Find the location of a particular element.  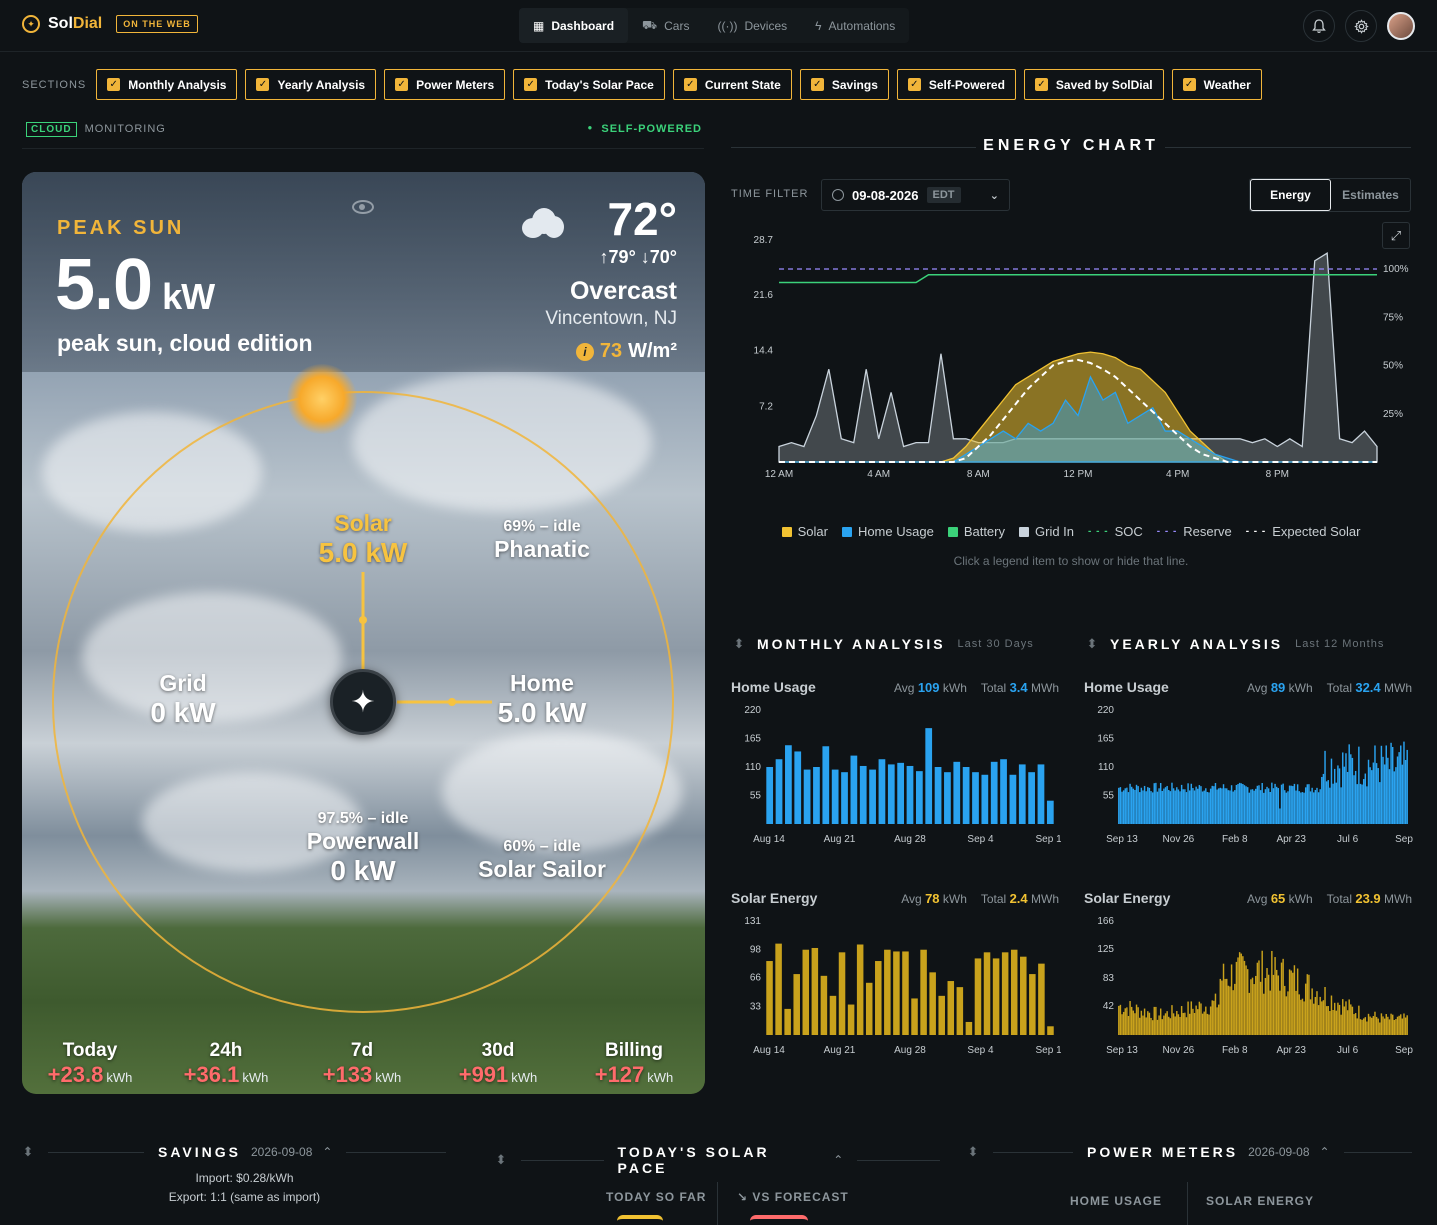

powerwall-node: 97.5% – idle Powerwall 0 kW is located at coordinates (363, 848).